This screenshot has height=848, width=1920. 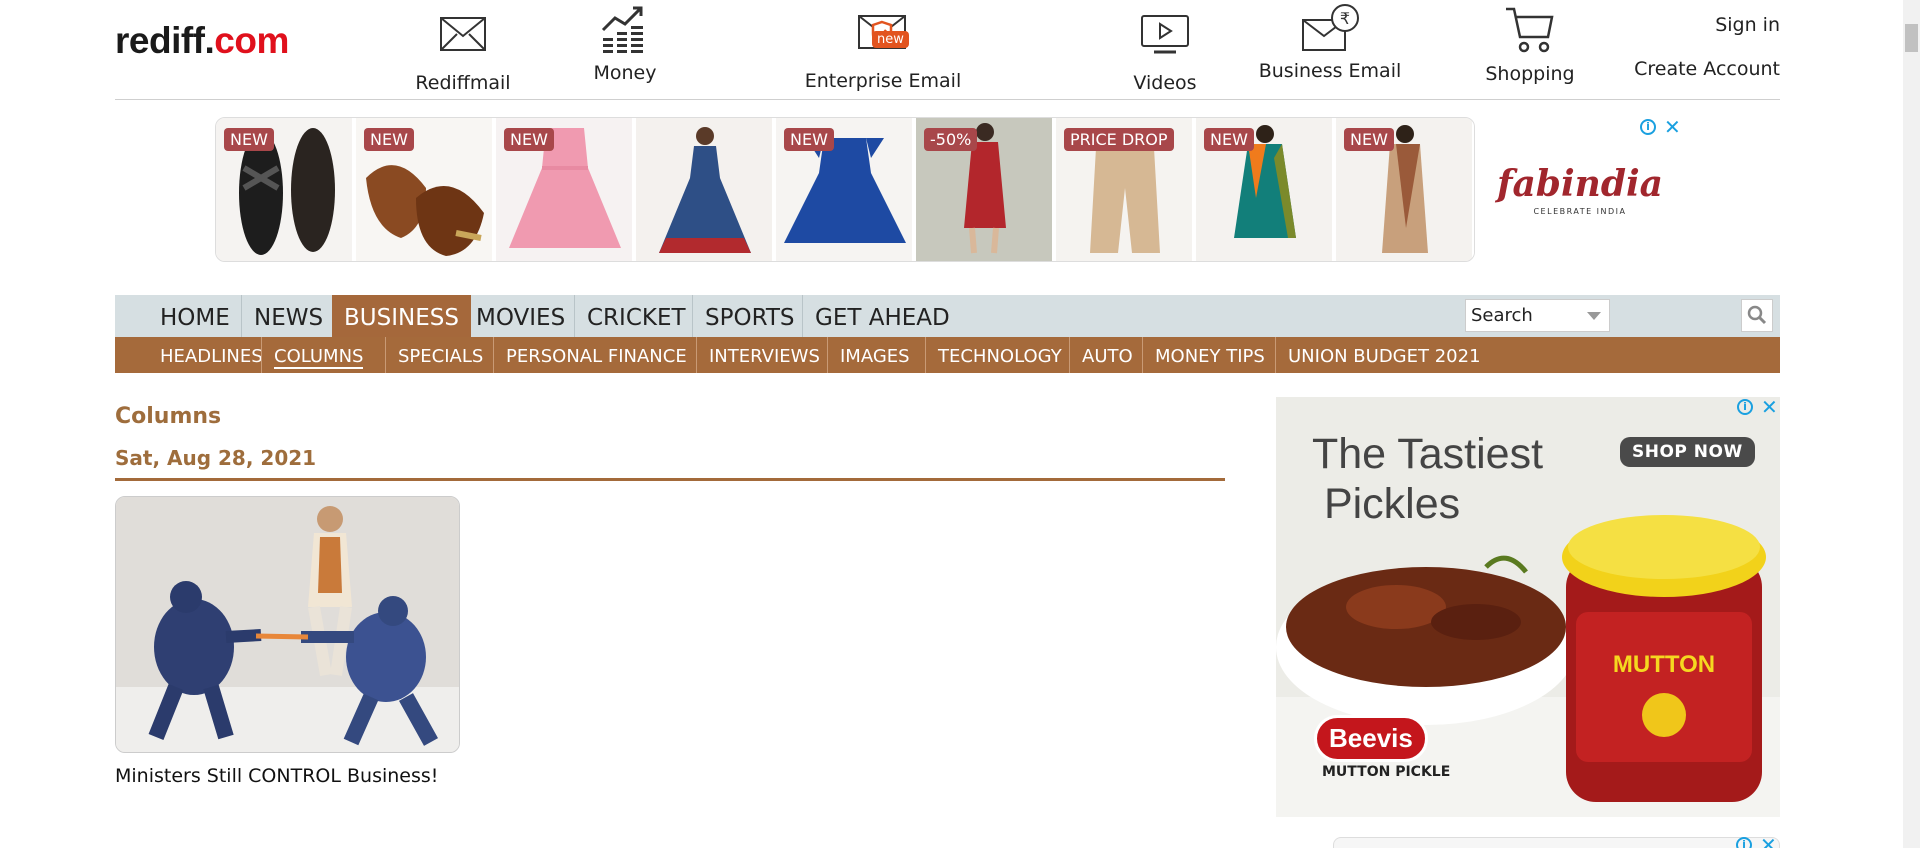 I want to click on tab-cricket: CRICKET, so click(x=636, y=316).